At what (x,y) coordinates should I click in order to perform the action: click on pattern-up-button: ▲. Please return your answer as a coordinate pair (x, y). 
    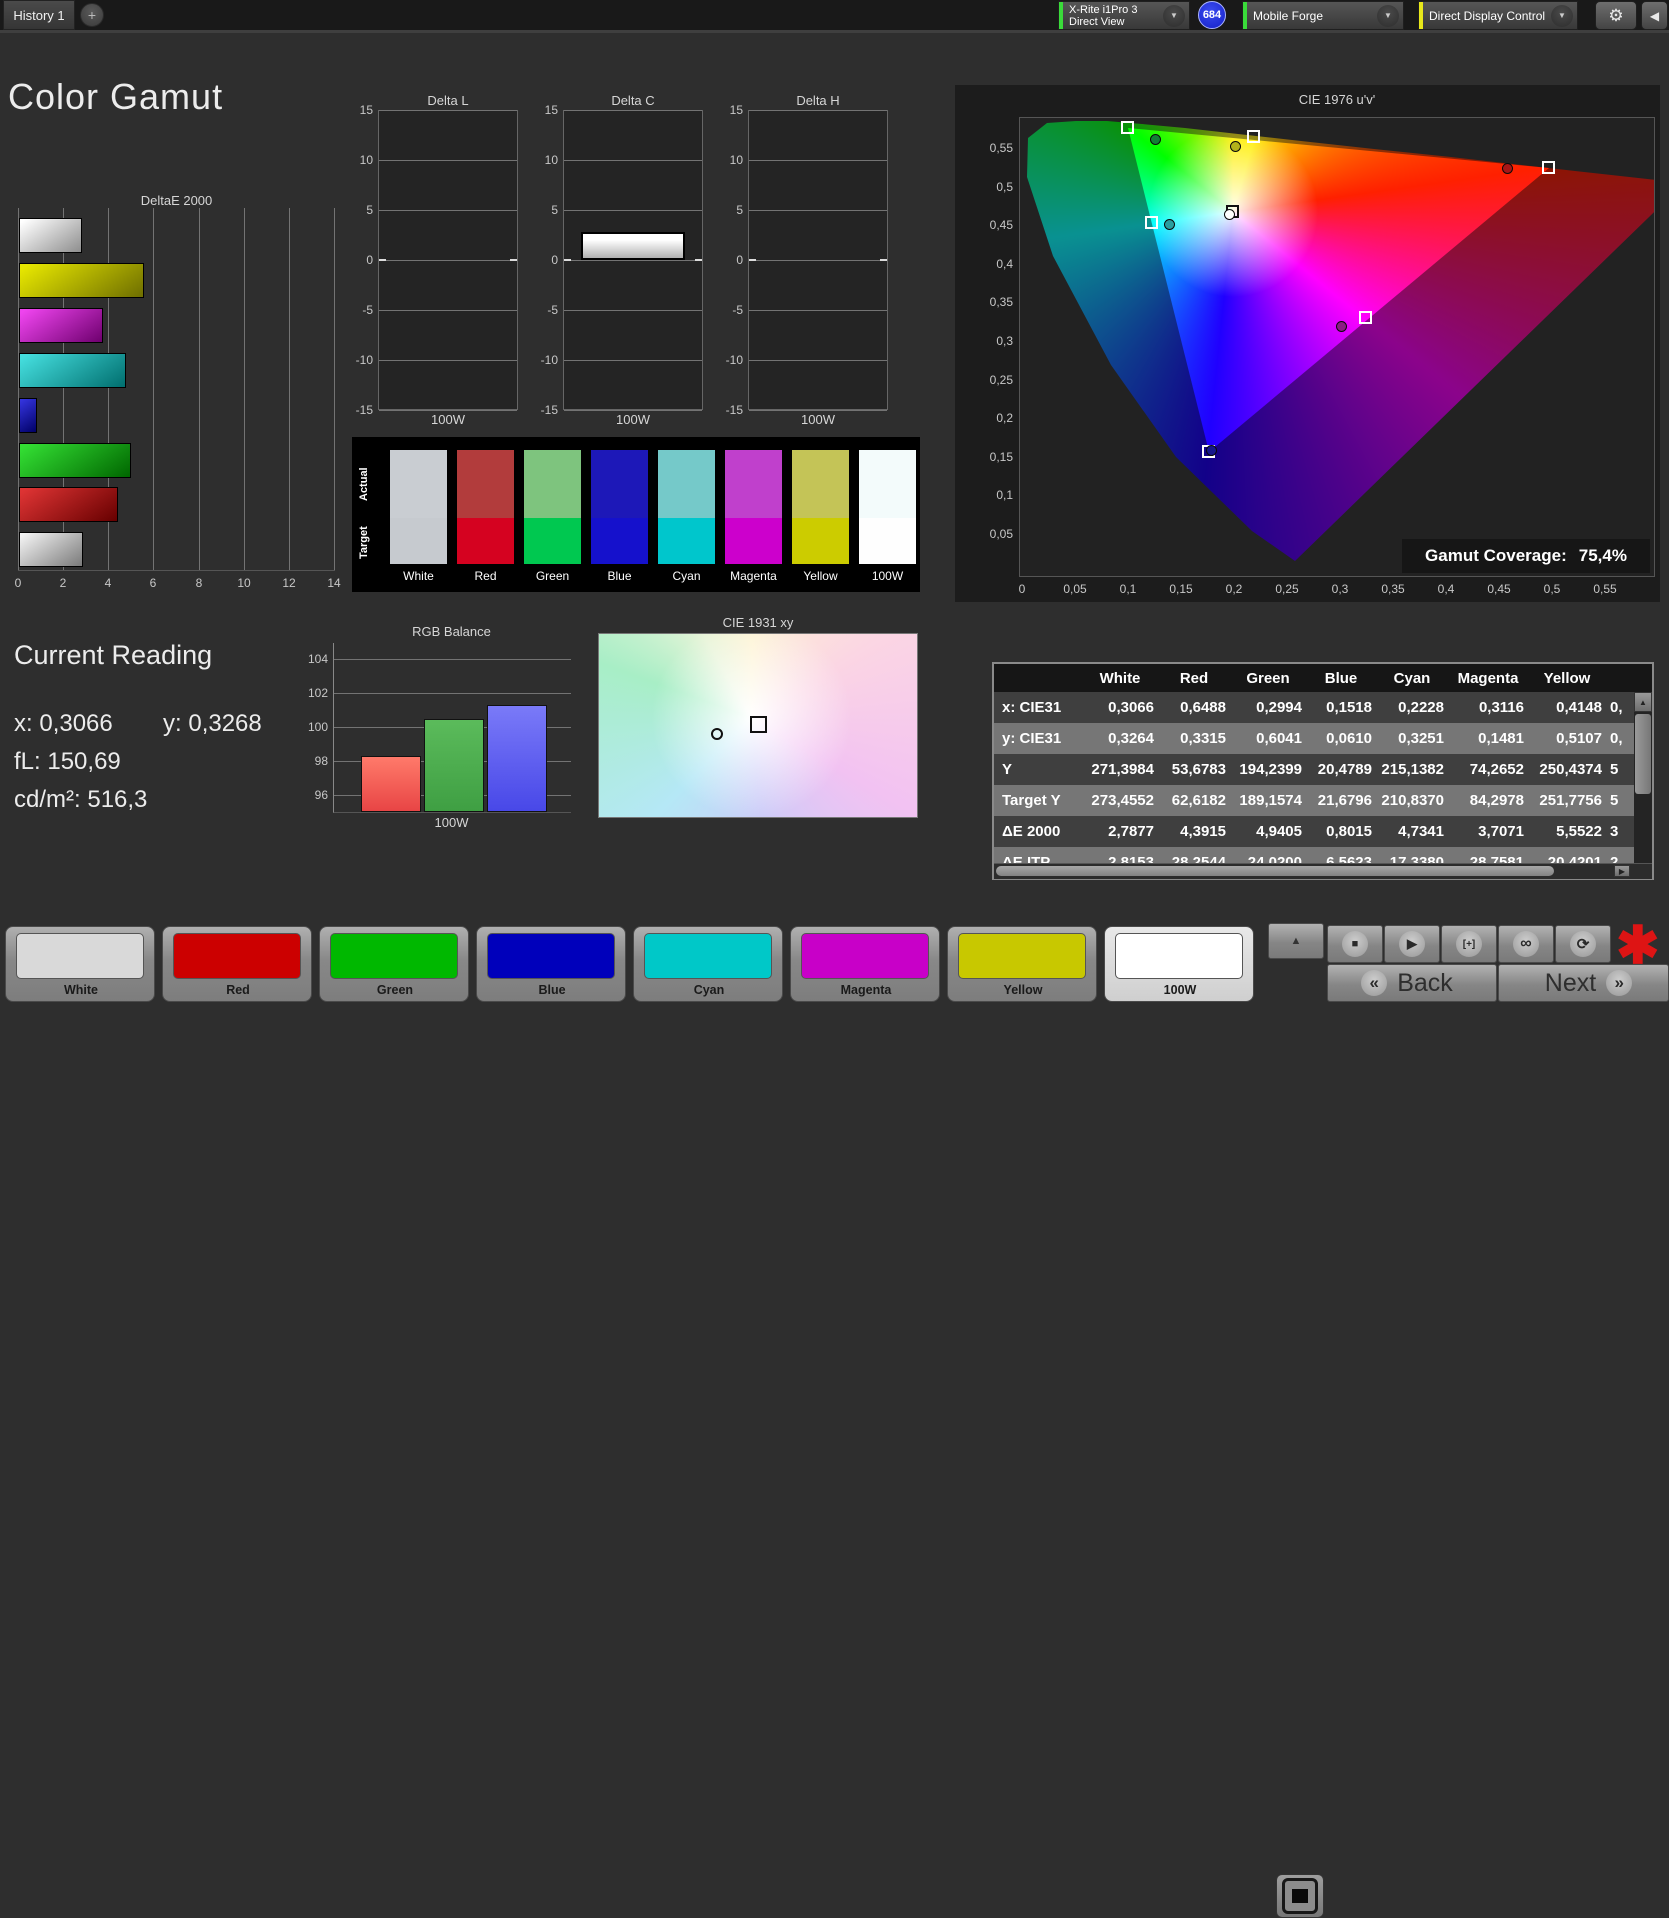
    Looking at the image, I should click on (1296, 941).